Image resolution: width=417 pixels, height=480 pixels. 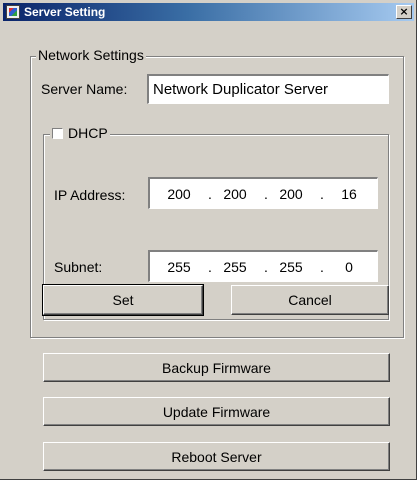 What do you see at coordinates (91, 55) in the screenshot?
I see `network-settings-legend: Network Settings` at bounding box center [91, 55].